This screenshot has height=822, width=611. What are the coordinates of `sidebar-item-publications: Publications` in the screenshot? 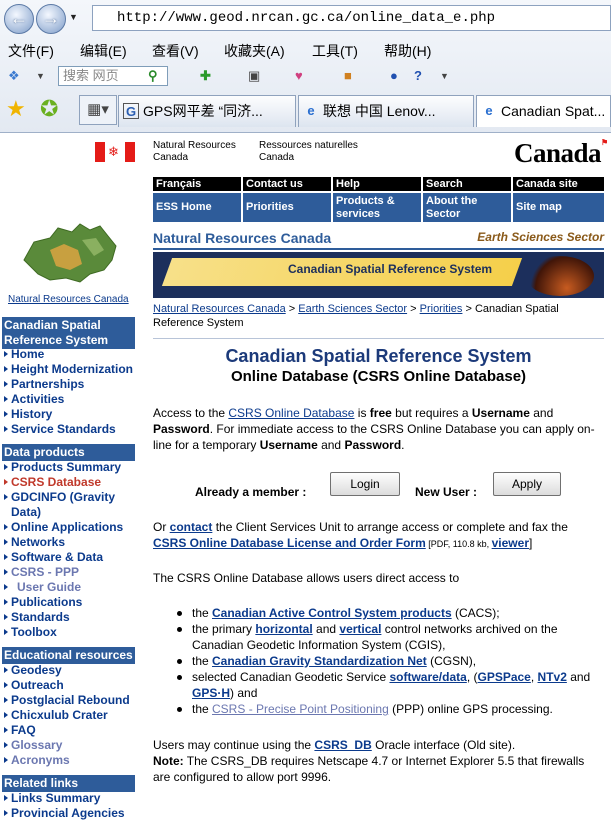 It's located at (68, 602).